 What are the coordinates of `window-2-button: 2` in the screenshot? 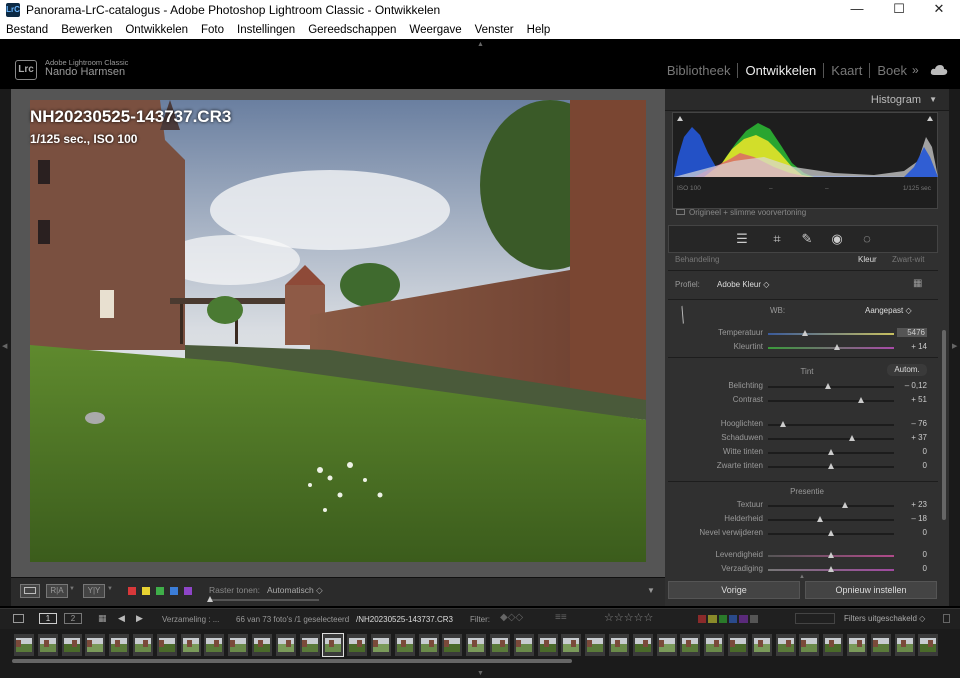 It's located at (73, 618).